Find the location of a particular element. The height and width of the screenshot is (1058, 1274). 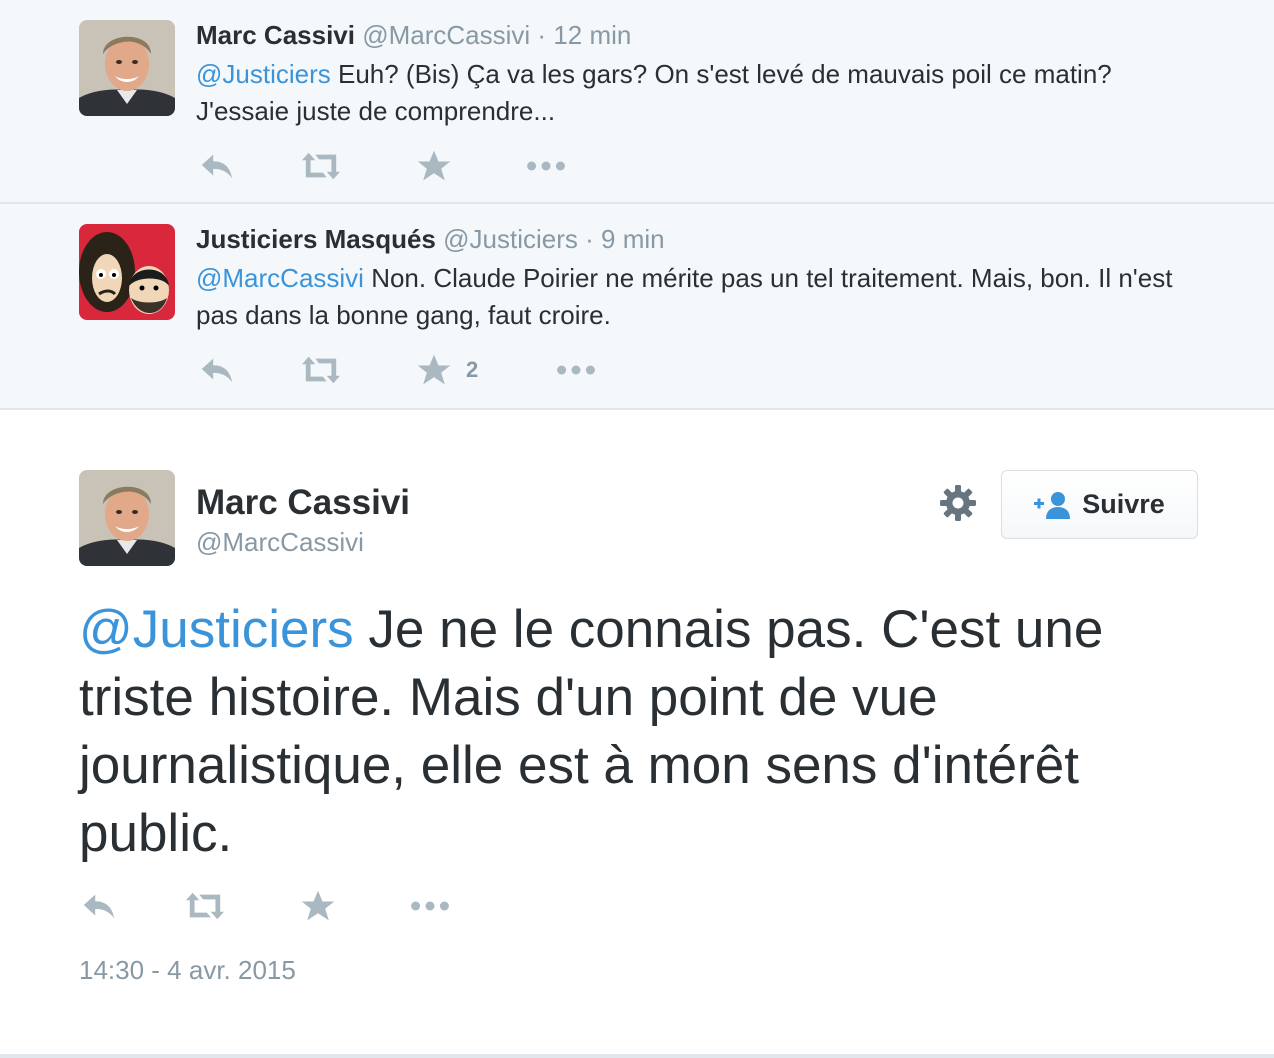

author-handle: @Justiciers is located at coordinates (510, 239).